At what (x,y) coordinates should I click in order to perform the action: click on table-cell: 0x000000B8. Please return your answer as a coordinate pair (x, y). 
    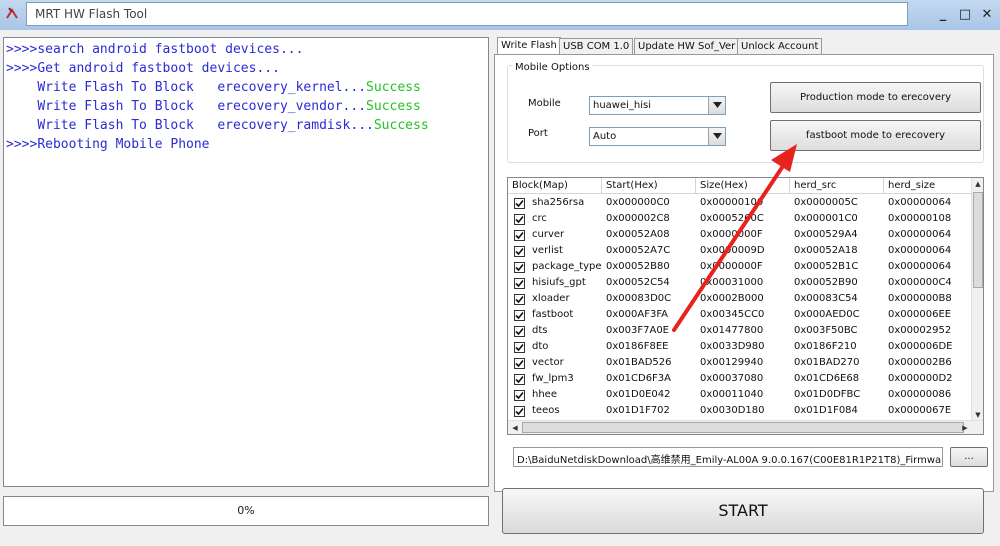
    Looking at the image, I should click on (920, 298).